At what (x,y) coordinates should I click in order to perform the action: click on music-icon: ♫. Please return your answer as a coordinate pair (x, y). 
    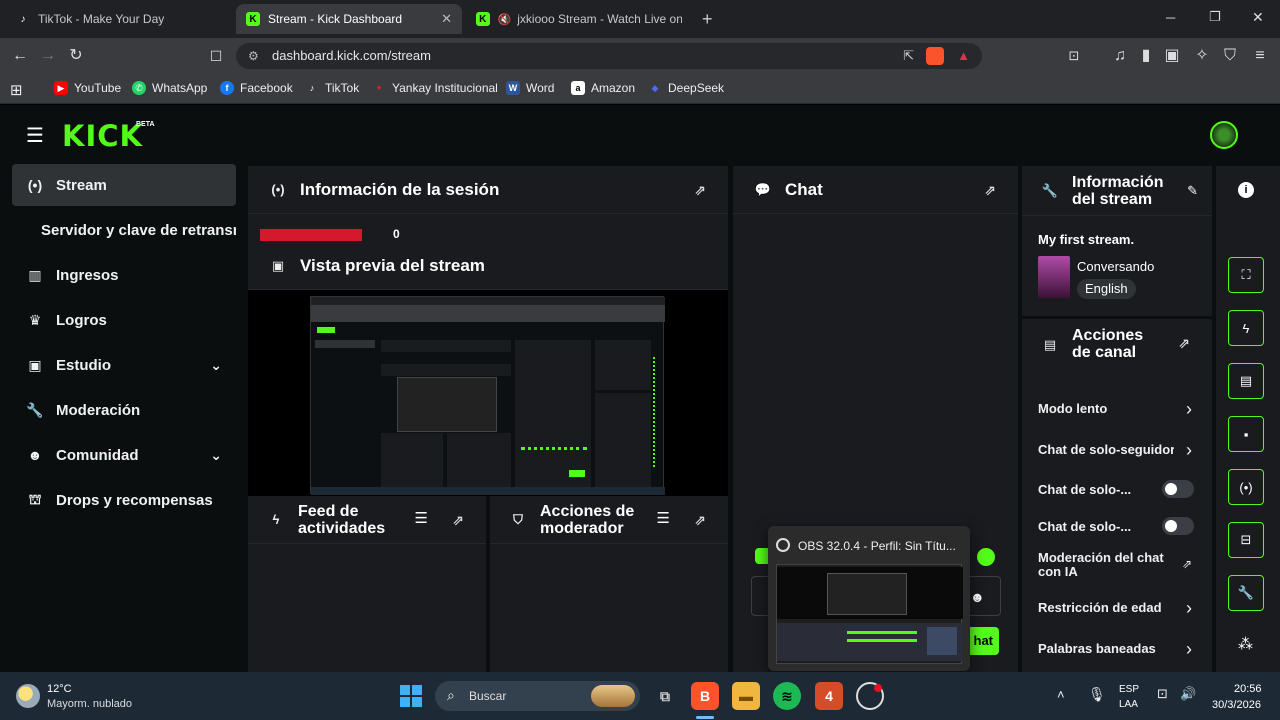
    Looking at the image, I should click on (1120, 56).